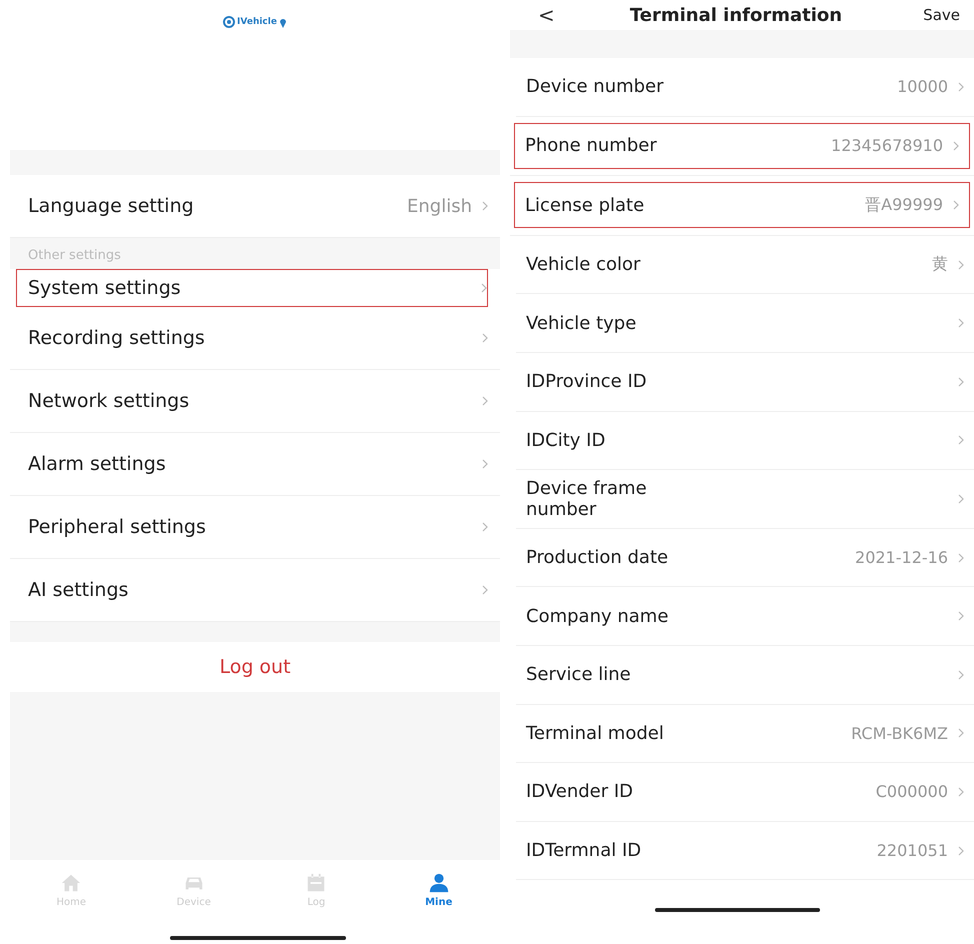  I want to click on field-label: Vehicle type, so click(581, 323).